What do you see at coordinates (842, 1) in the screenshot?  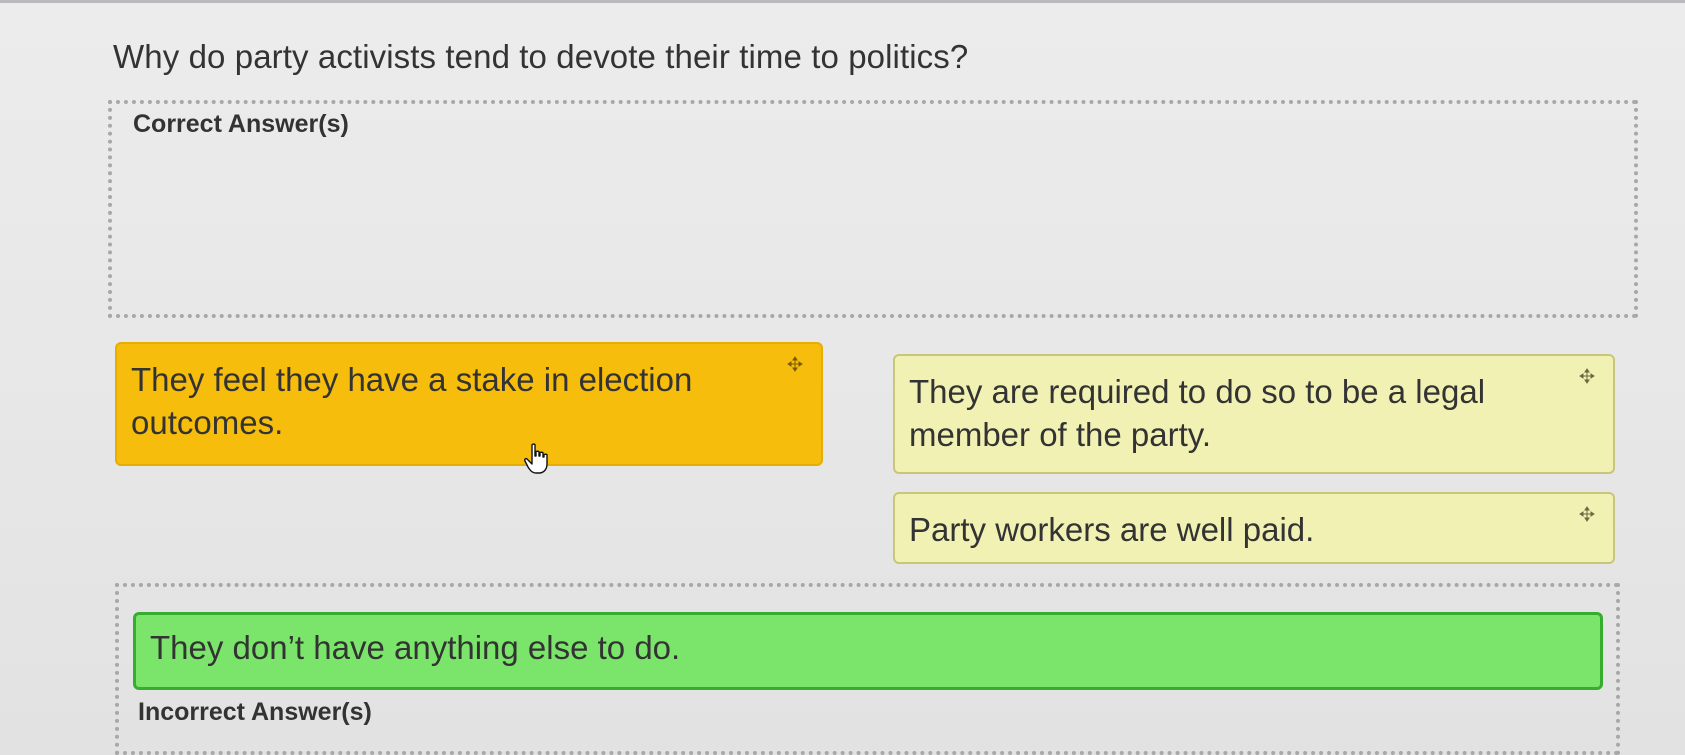 I see `top-bar-strip` at bounding box center [842, 1].